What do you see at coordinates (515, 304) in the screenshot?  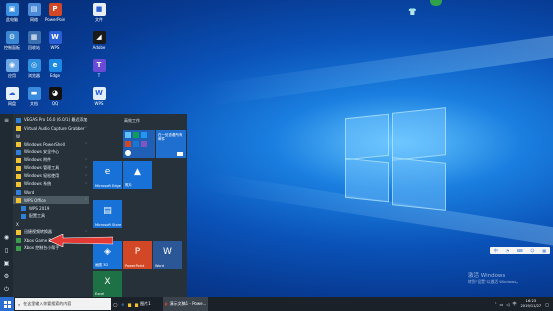 I see `ime-indicator: 中` at bounding box center [515, 304].